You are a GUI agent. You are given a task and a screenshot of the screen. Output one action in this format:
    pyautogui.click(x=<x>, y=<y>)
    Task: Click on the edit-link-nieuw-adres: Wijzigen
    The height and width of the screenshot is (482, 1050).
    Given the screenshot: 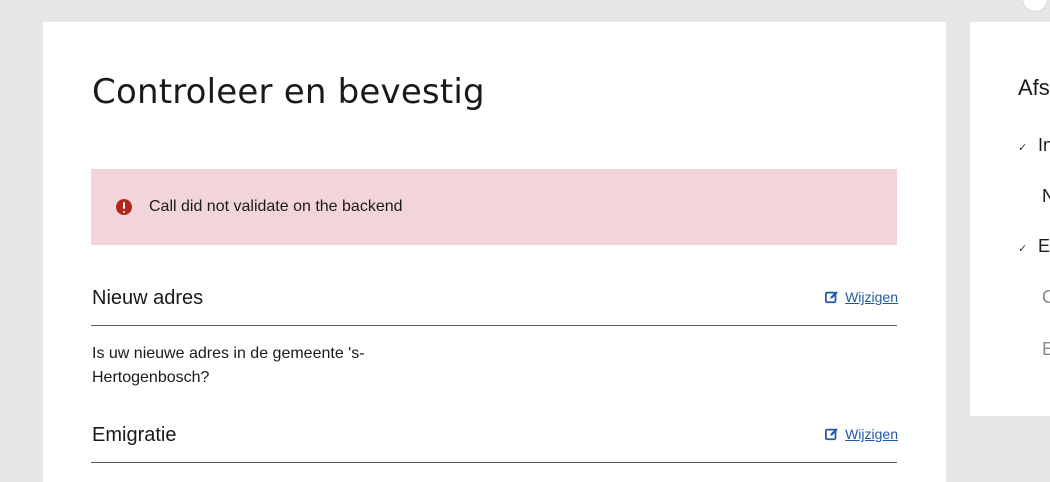 What is the action you would take?
    pyautogui.click(x=861, y=297)
    